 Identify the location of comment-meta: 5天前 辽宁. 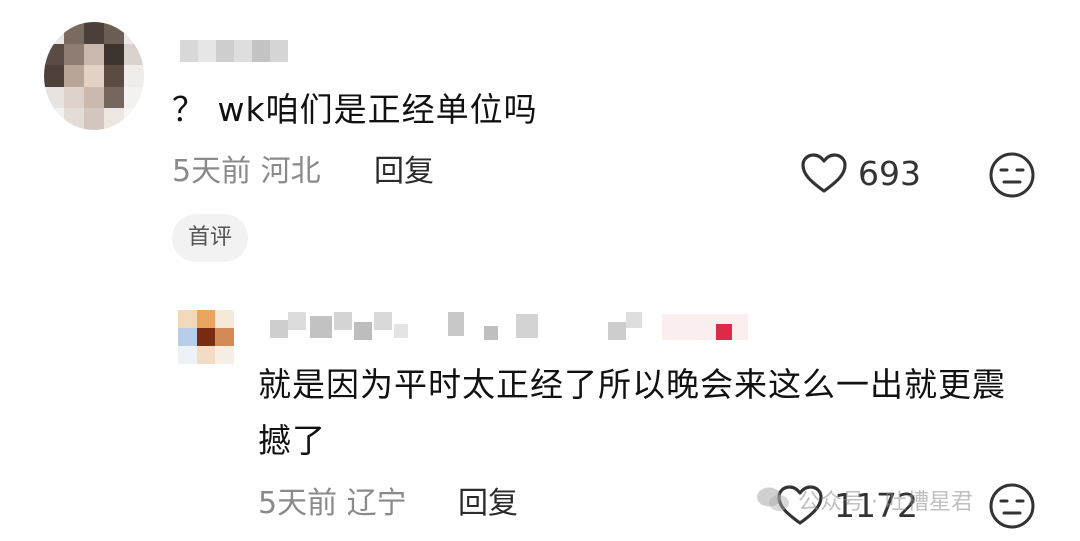
(332, 503).